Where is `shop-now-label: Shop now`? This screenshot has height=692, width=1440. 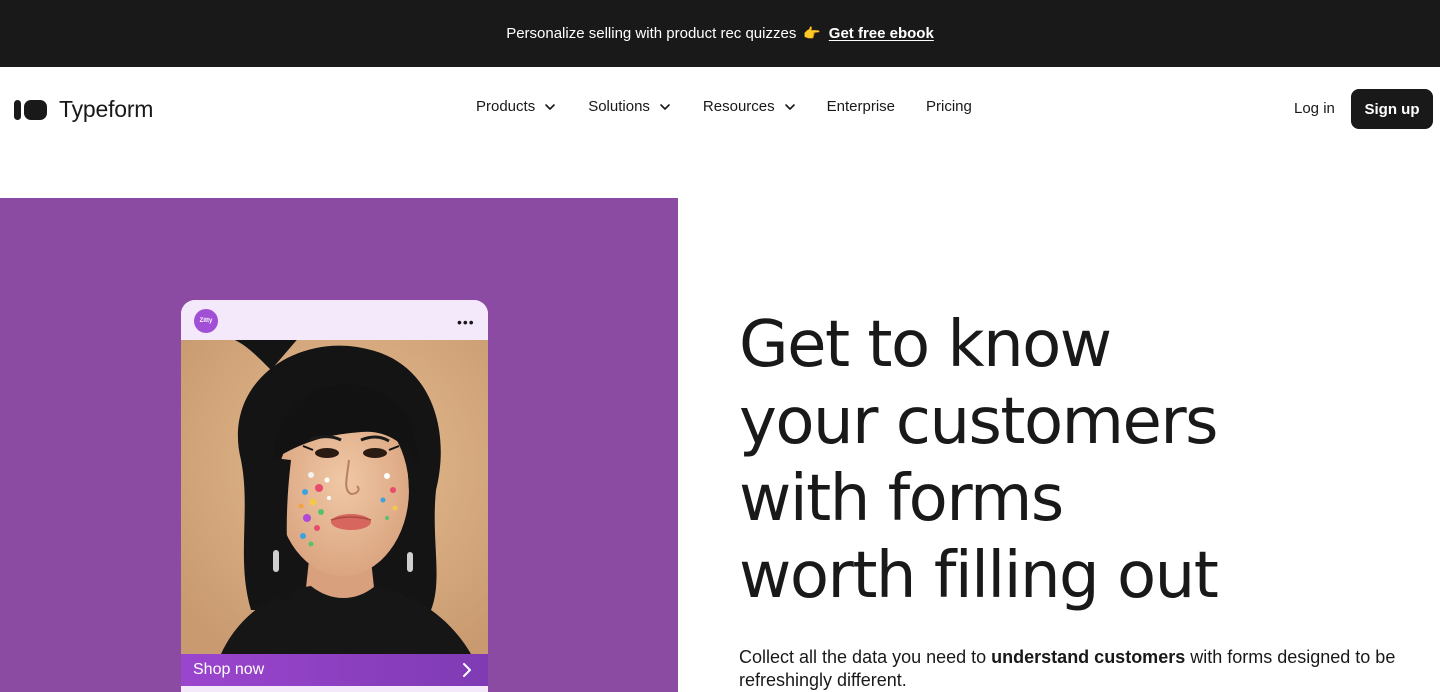
shop-now-label: Shop now is located at coordinates (229, 669).